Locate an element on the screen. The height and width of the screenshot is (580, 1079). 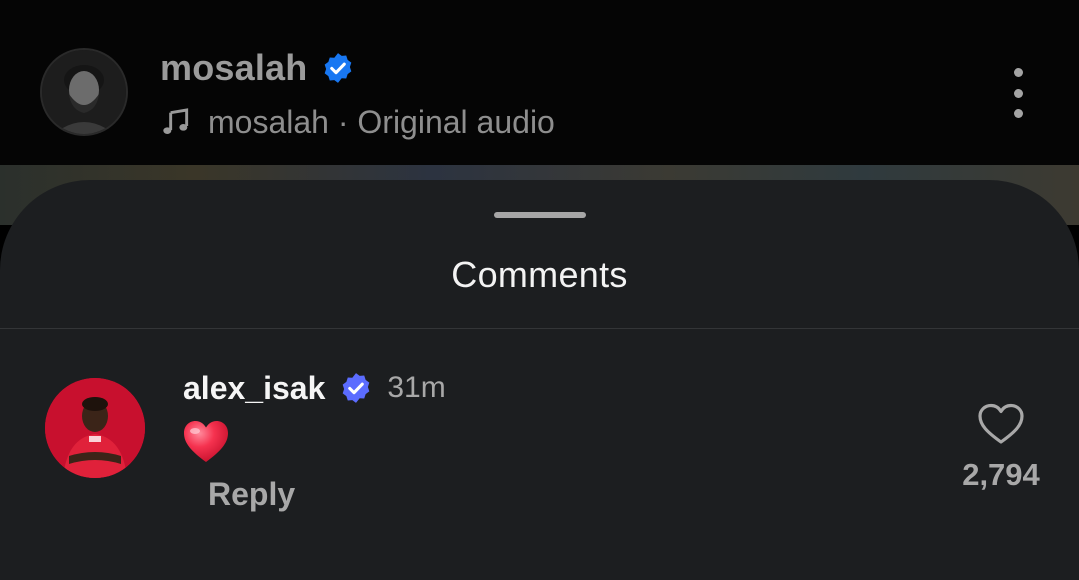
sheet-title: Comments is located at coordinates (539, 274).